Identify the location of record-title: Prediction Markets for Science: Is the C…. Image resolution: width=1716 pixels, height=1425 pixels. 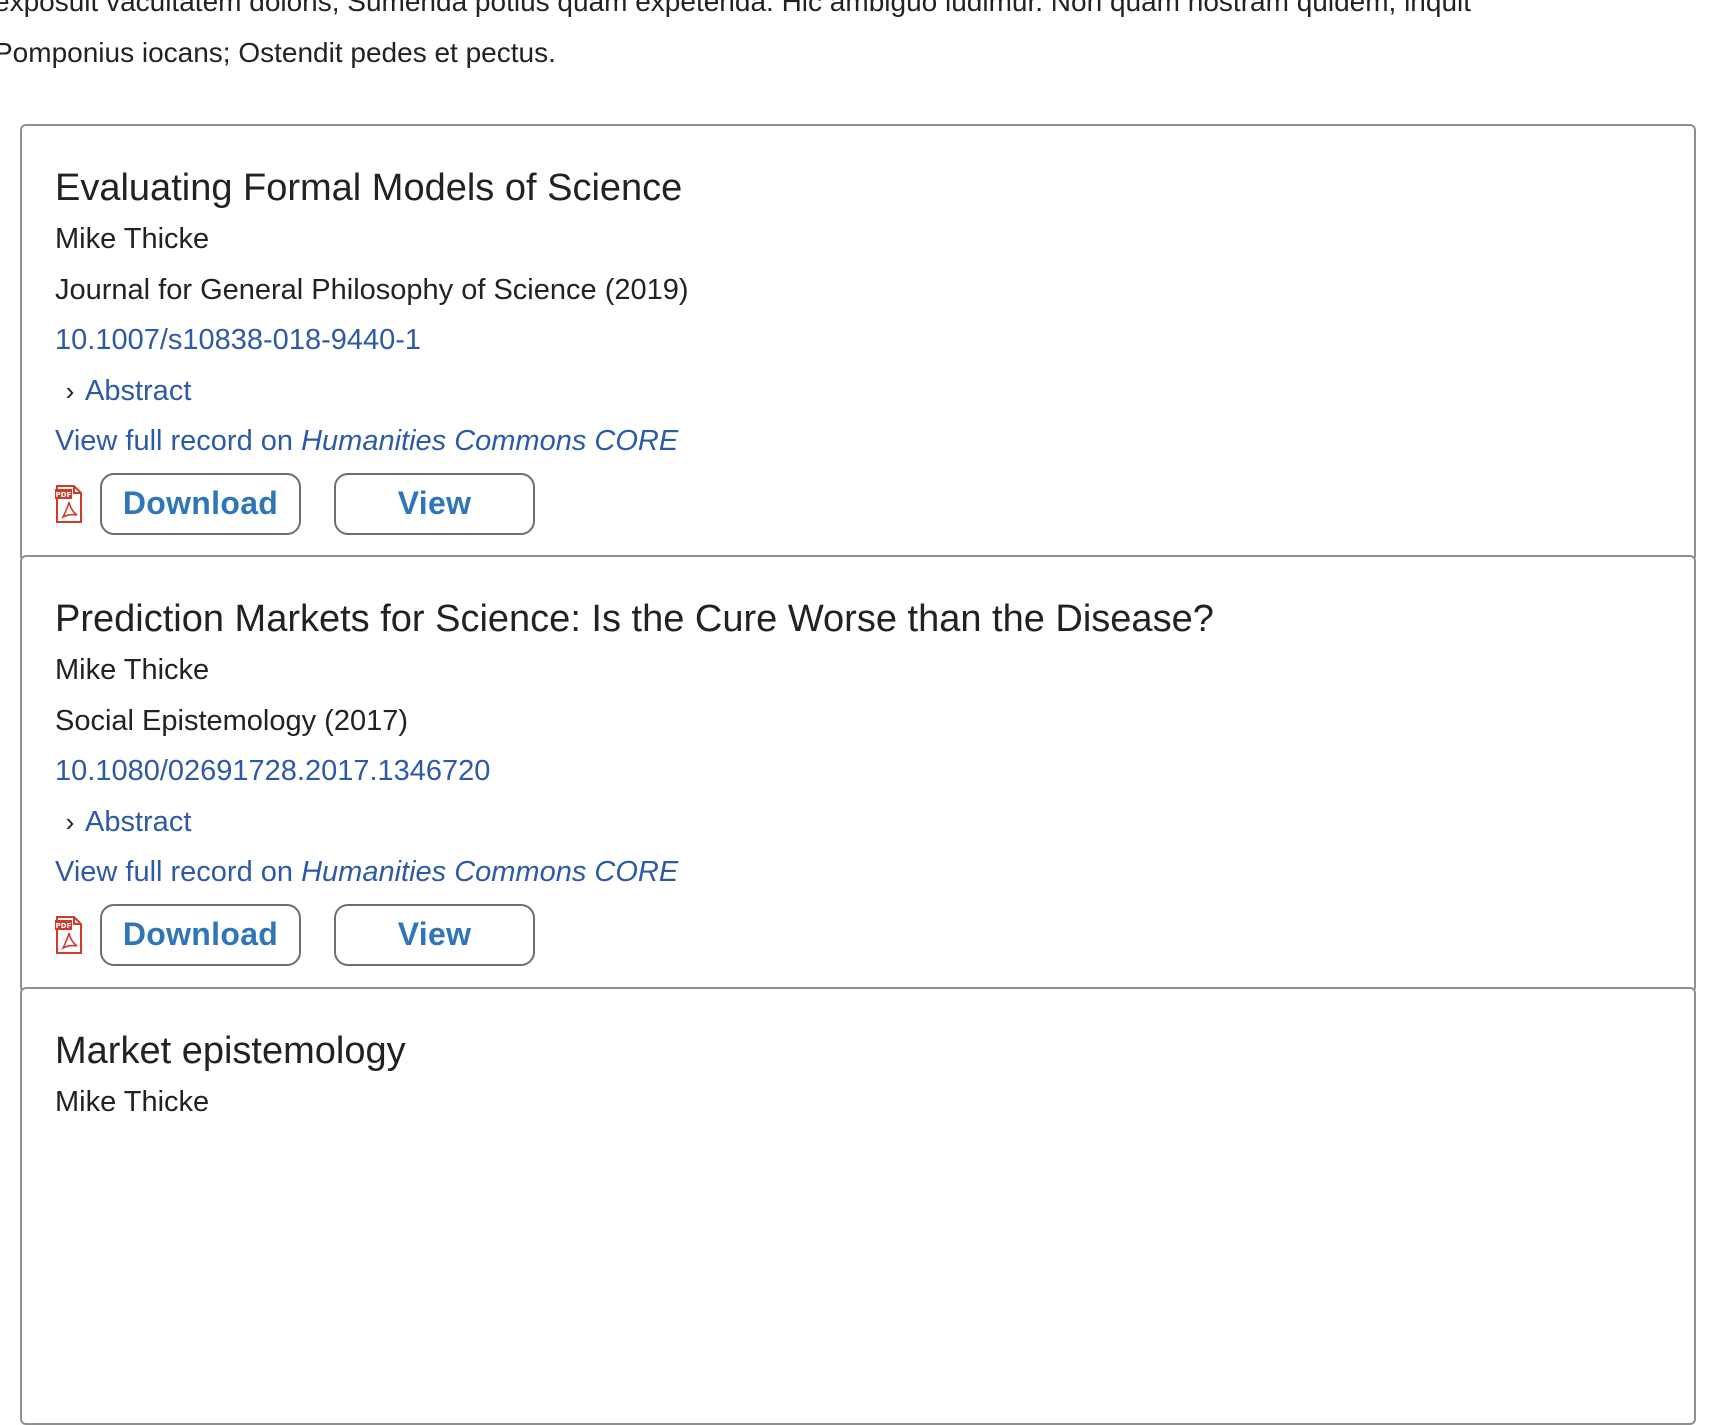
(634, 619).